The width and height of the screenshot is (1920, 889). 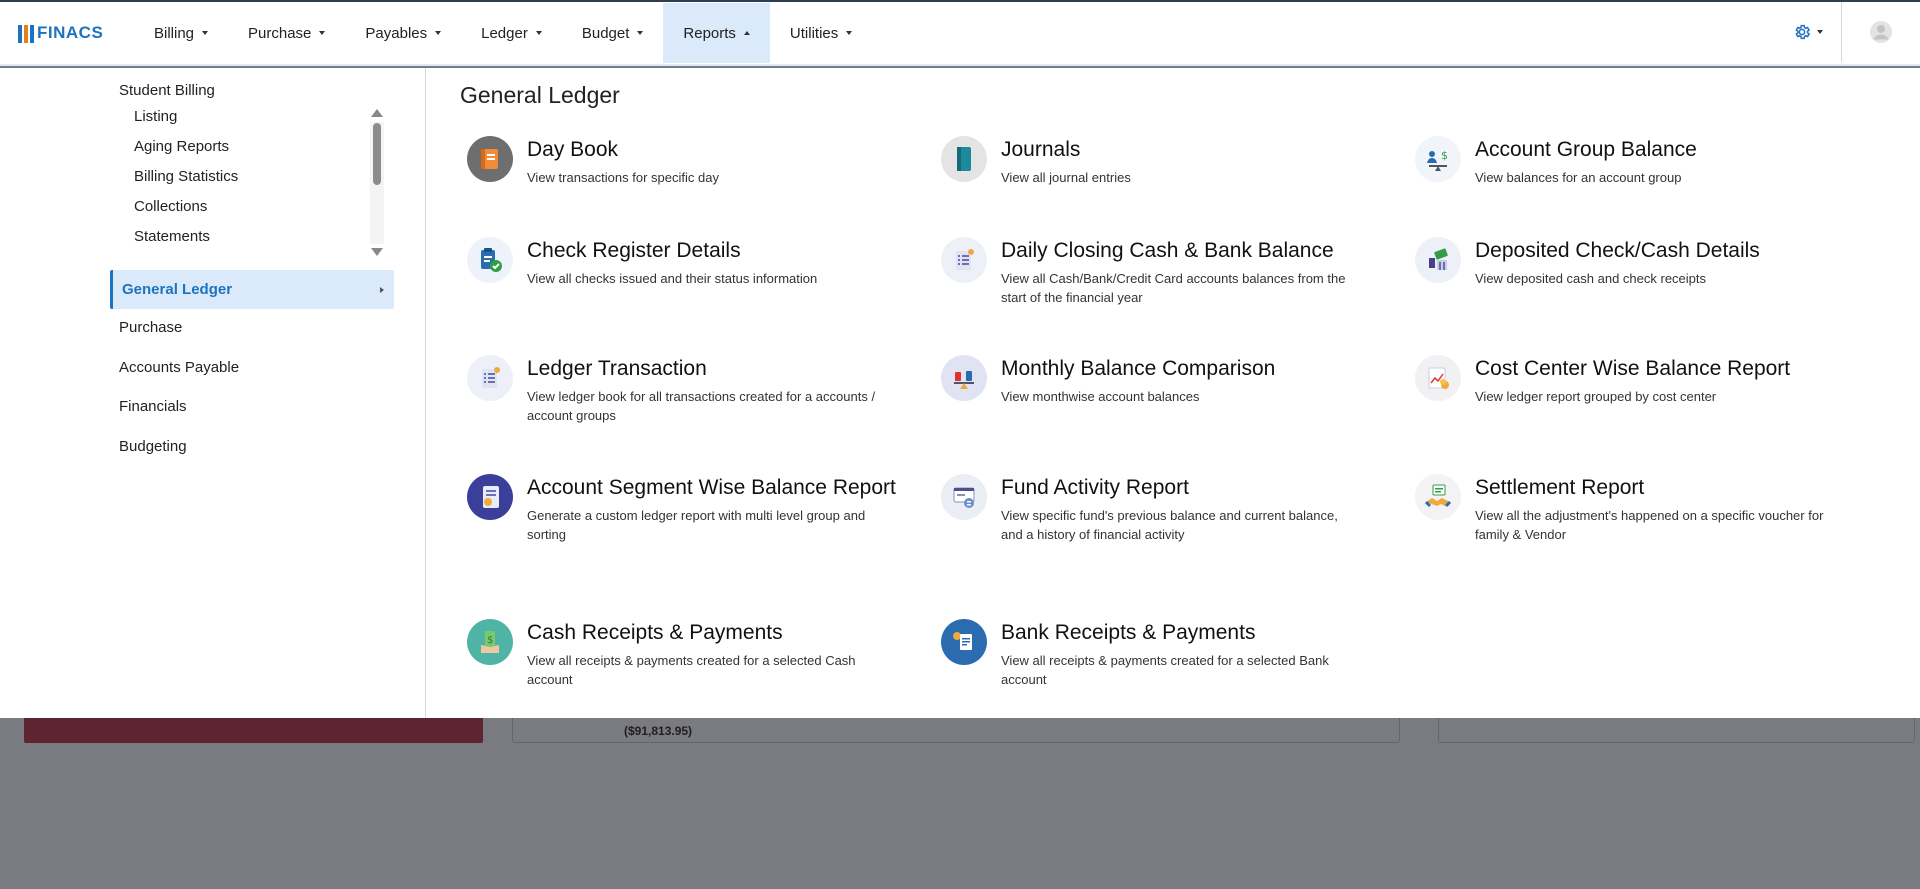 I want to click on settings-dropdown, so click(x=1808, y=32).